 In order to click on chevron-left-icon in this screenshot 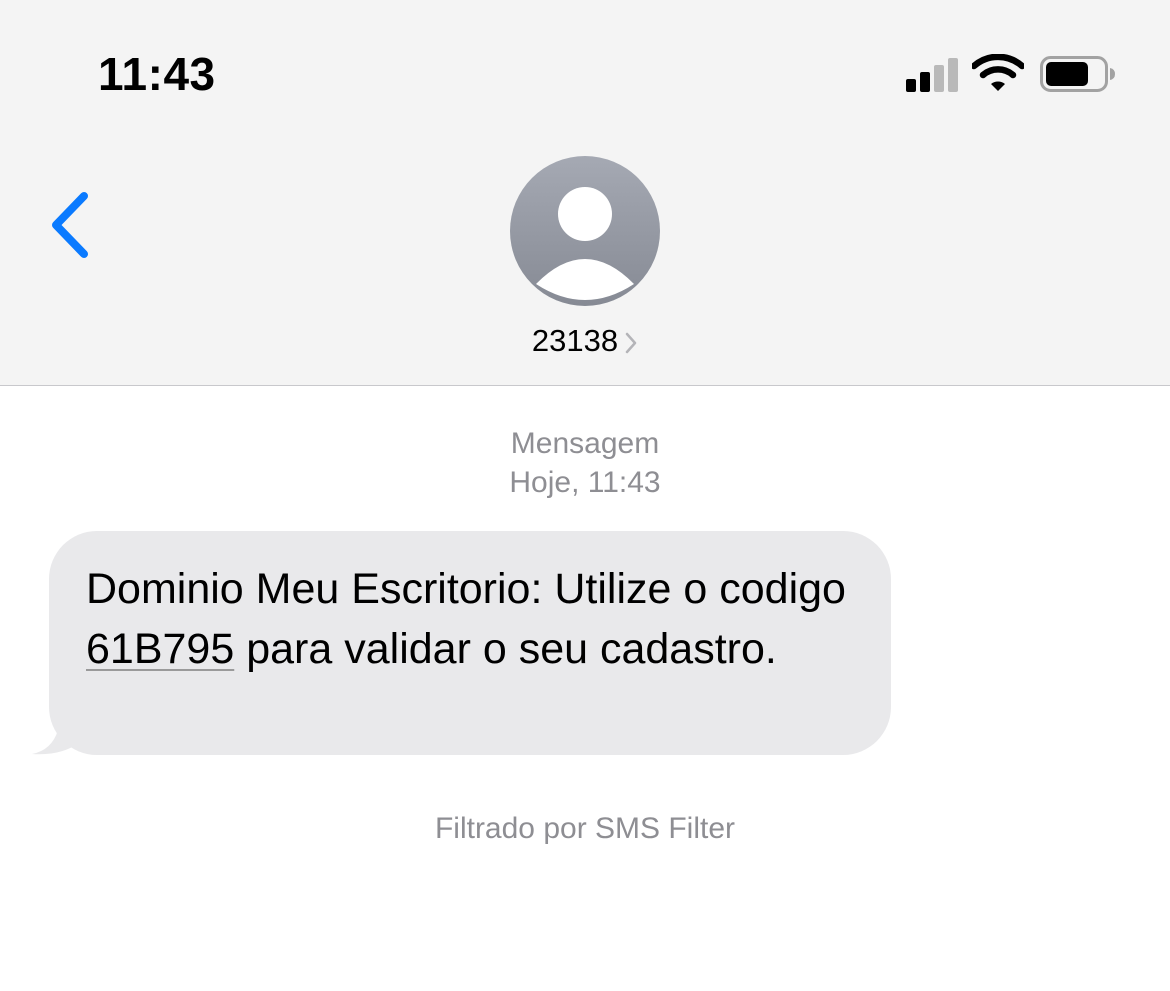, I will do `click(70, 225)`.